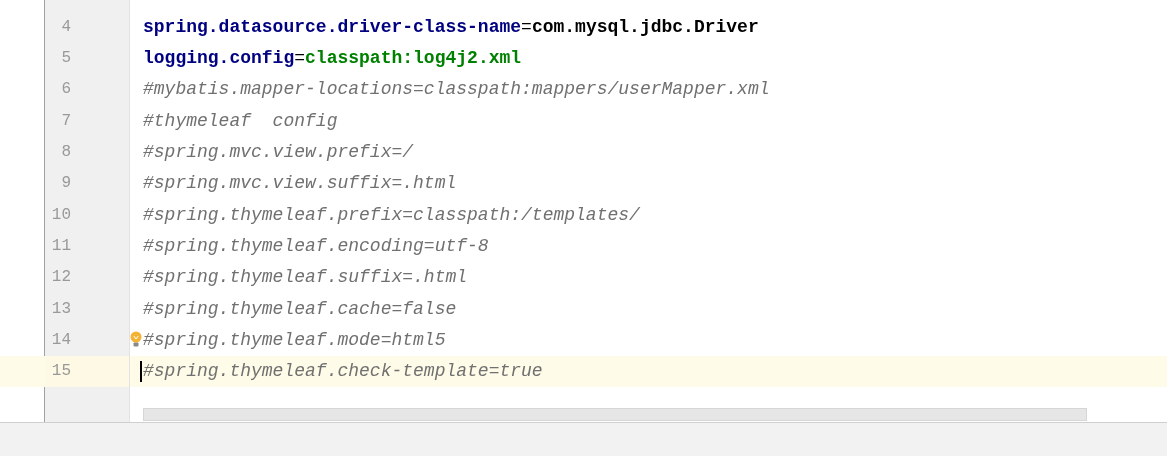 The height and width of the screenshot is (456, 1167). Describe the element at coordinates (66, 26) in the screenshot. I see `line-number: 4` at that location.